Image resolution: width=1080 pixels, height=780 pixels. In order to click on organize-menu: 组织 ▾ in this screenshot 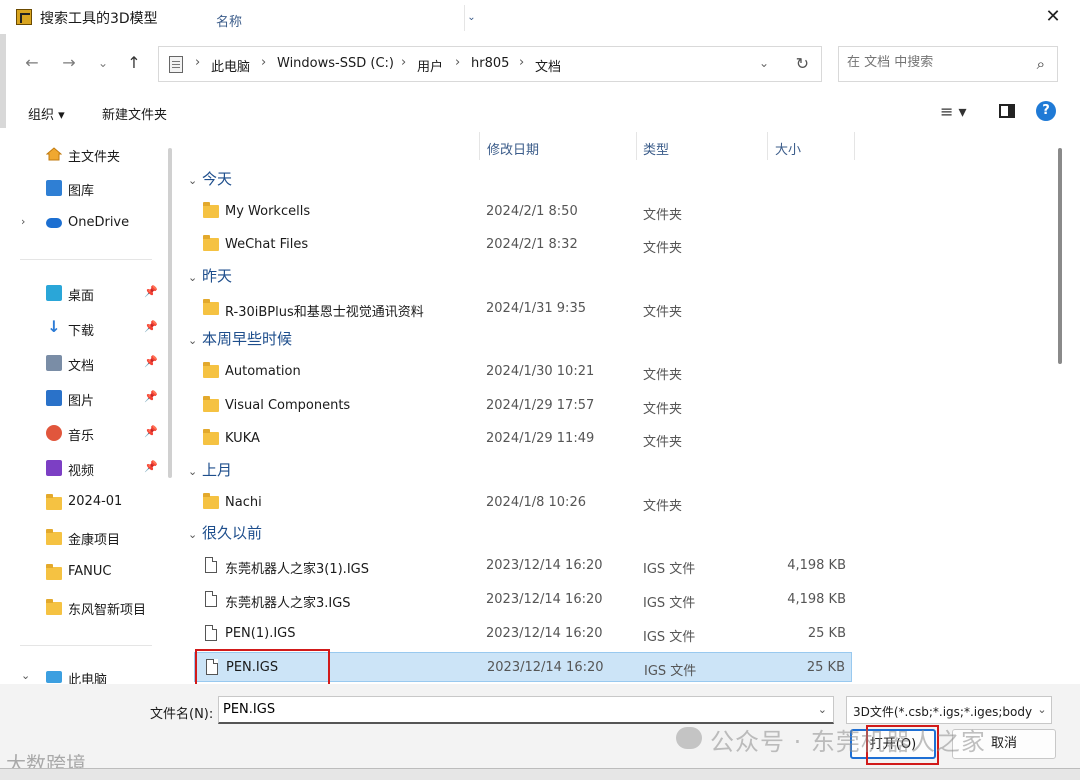, I will do `click(46, 113)`.